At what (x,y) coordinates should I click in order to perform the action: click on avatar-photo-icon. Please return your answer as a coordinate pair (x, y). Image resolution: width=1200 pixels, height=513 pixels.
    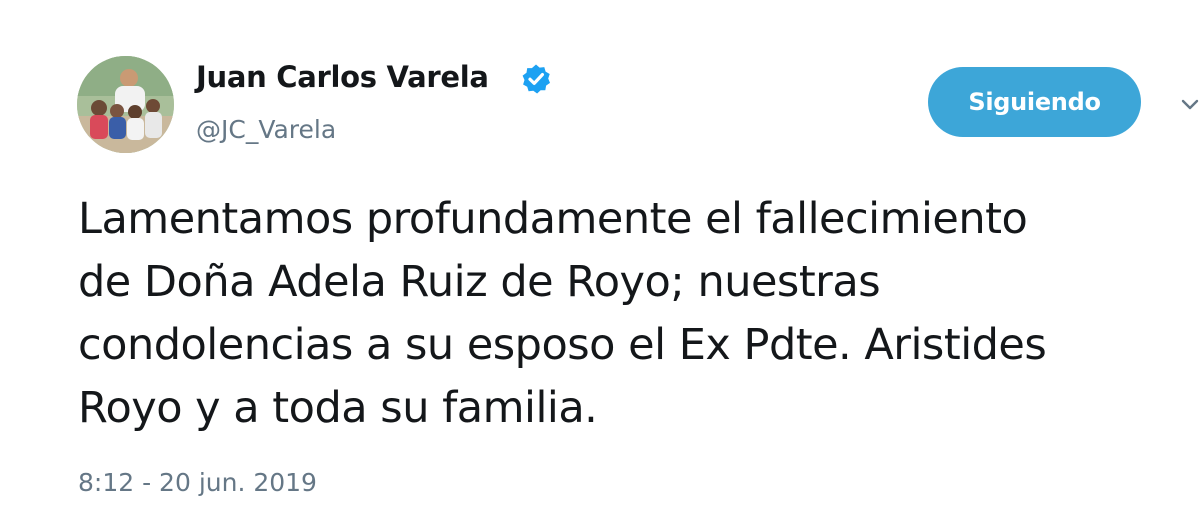
    Looking at the image, I should click on (125, 104).